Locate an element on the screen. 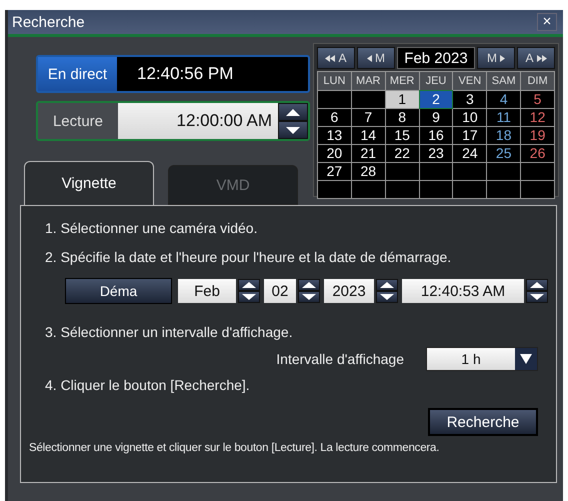 This screenshot has width=568, height=501. calendar-day: 26 is located at coordinates (537, 153).